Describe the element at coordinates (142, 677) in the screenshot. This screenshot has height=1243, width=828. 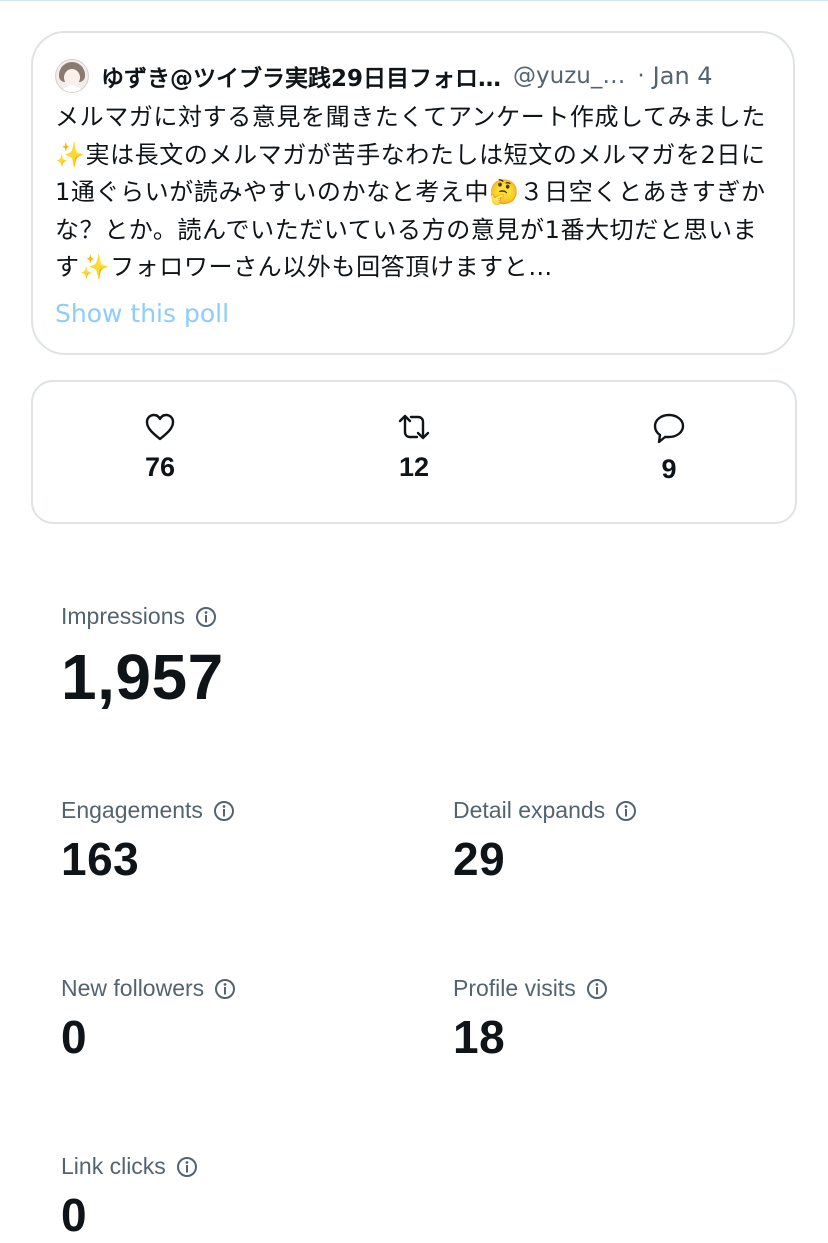
I see `impressions-value: 1,957` at that location.